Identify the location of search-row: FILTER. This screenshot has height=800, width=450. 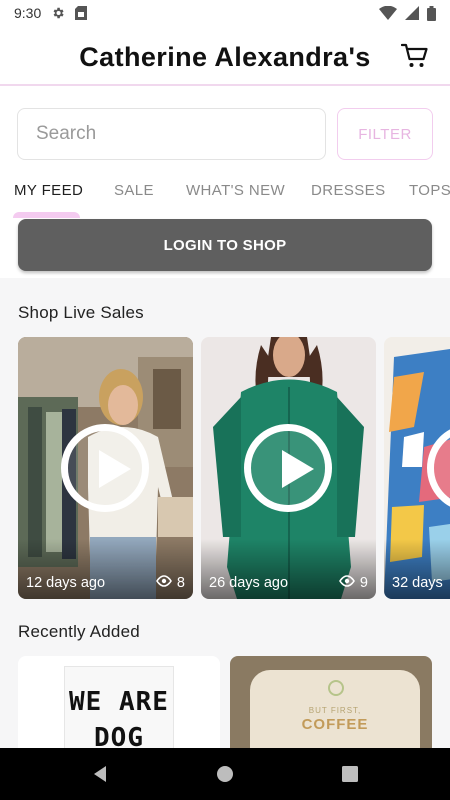
(225, 134).